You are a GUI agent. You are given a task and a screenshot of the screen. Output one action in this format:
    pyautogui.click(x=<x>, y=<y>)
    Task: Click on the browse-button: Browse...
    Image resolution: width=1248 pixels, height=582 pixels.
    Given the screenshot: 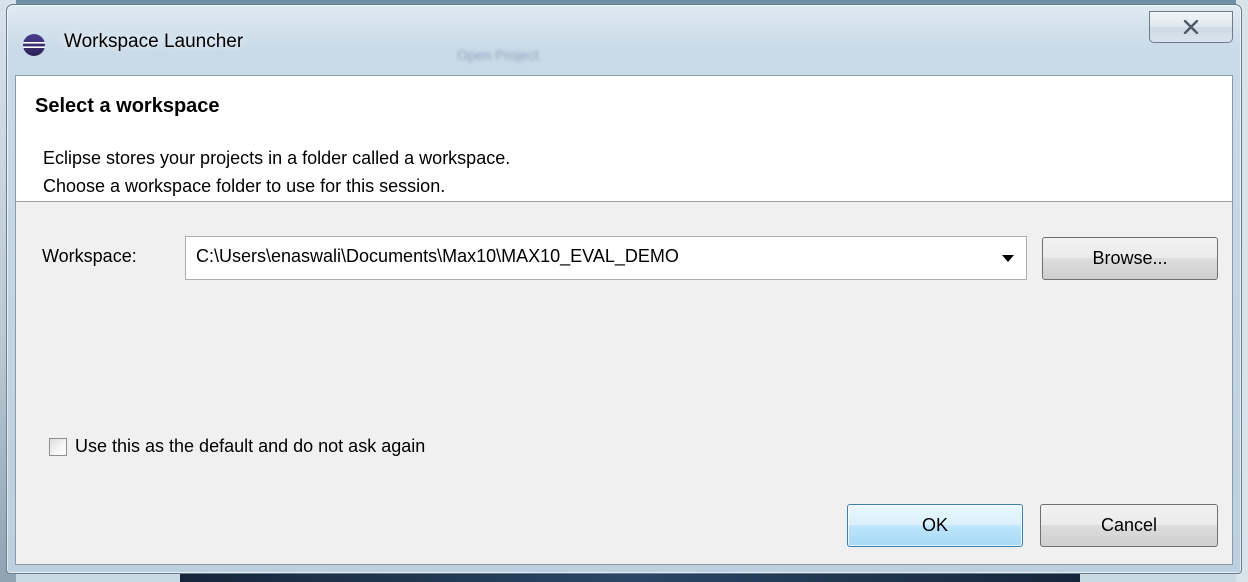 What is the action you would take?
    pyautogui.click(x=1130, y=258)
    